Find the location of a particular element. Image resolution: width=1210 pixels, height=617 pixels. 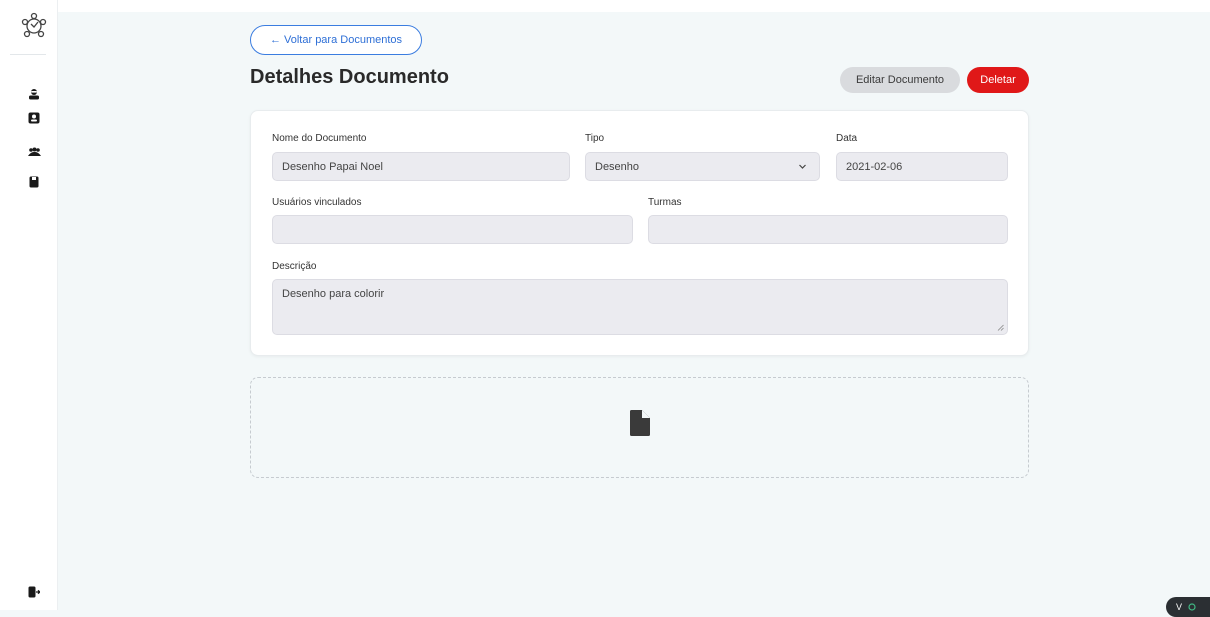

sidebar-item-users is located at coordinates (34, 118).